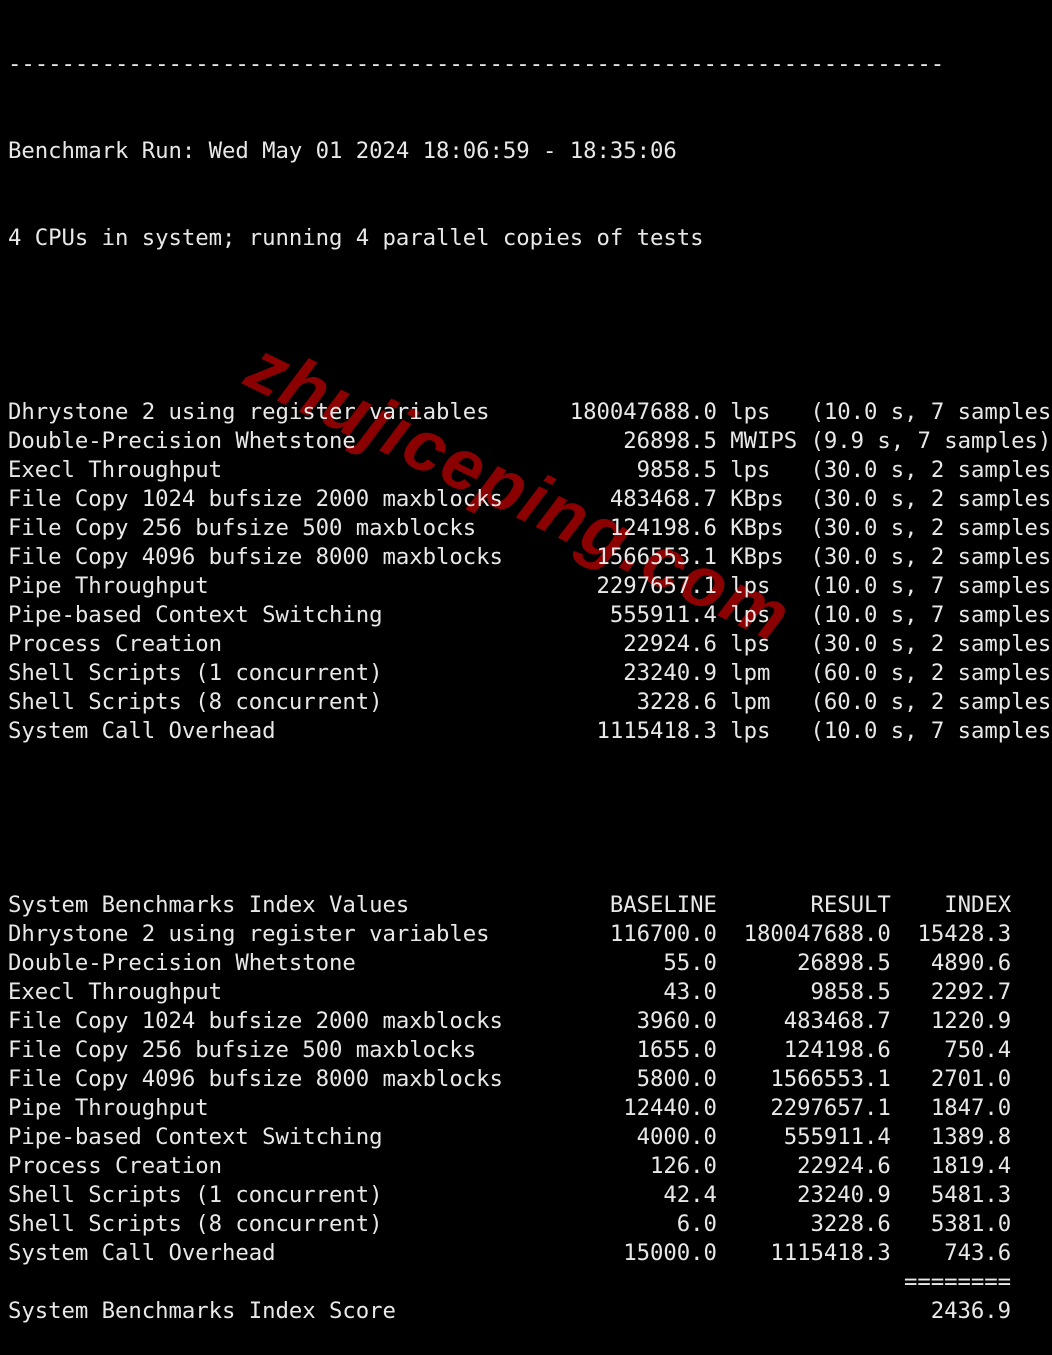 The height and width of the screenshot is (1355, 1052). What do you see at coordinates (803, 1224) in the screenshot?
I see `index-row-result: 3228.6` at bounding box center [803, 1224].